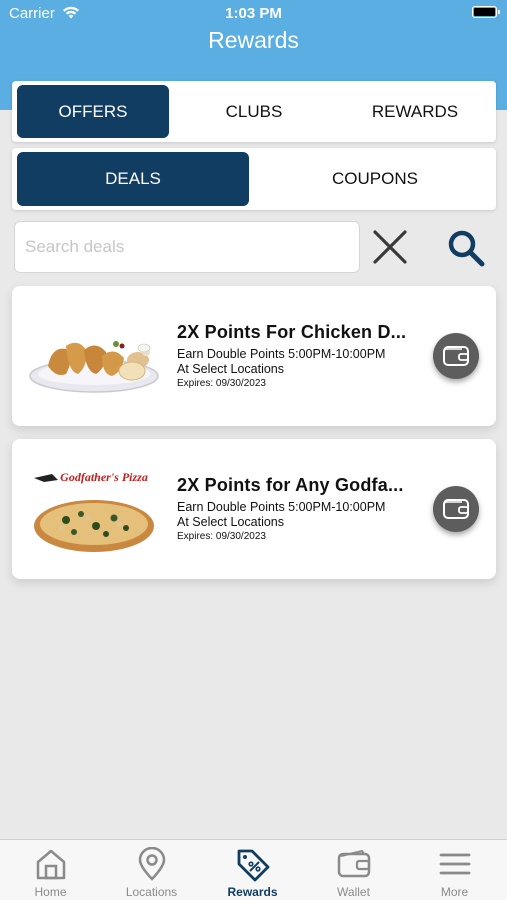 The image size is (507, 900). What do you see at coordinates (94, 367) in the screenshot?
I see `chicken-strips-image` at bounding box center [94, 367].